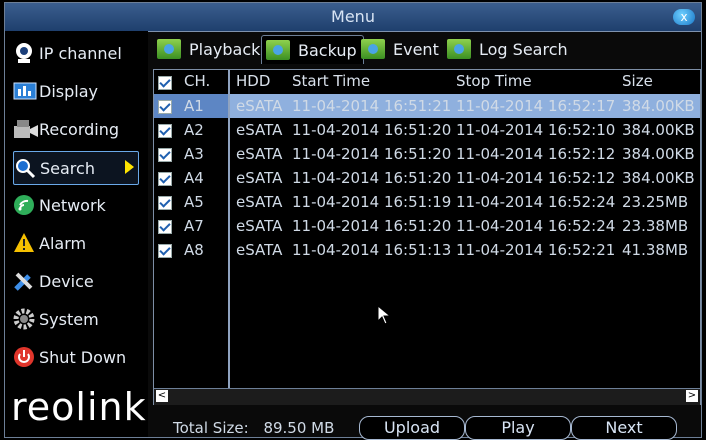 Image resolution: width=706 pixels, height=440 pixels. What do you see at coordinates (25, 129) in the screenshot?
I see `recording-icon` at bounding box center [25, 129].